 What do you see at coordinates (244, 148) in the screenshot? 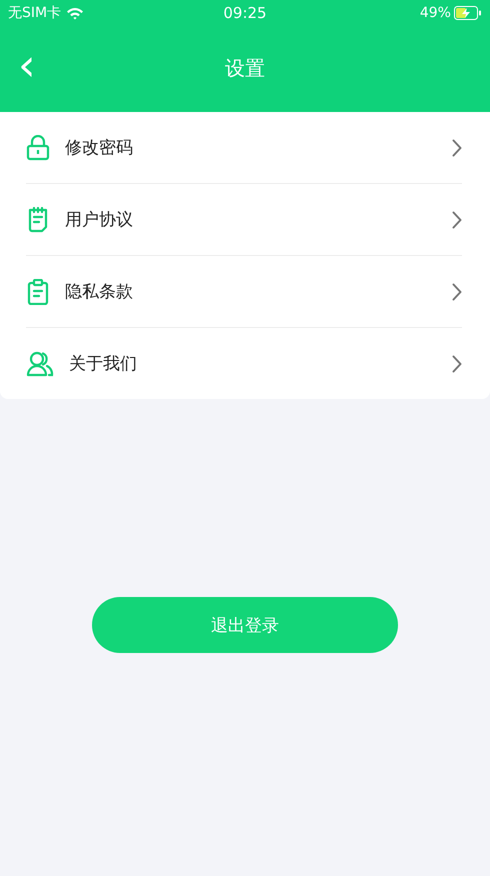
I see `settings-row: 修改密码` at bounding box center [244, 148].